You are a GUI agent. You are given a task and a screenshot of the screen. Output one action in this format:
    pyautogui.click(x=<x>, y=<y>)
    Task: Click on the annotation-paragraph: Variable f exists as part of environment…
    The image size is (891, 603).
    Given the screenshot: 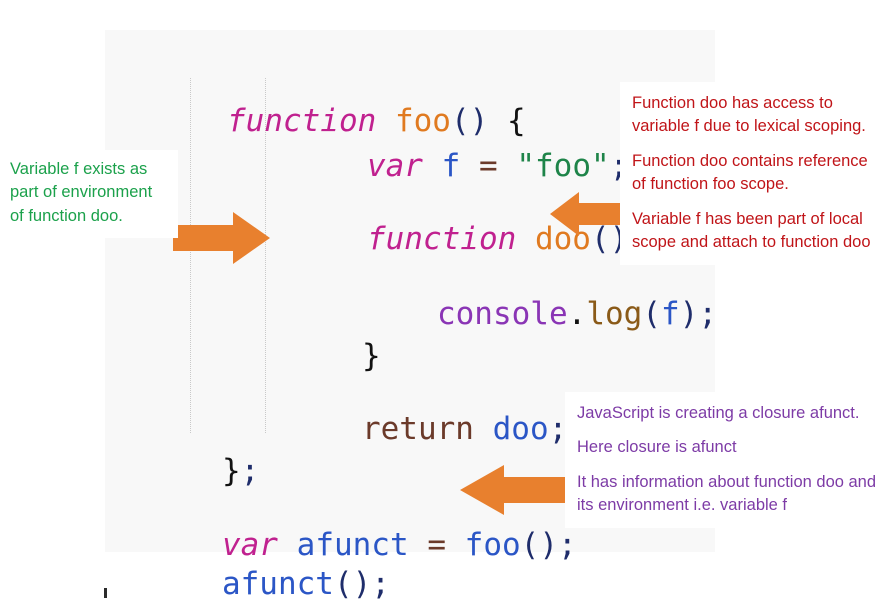 What is the action you would take?
    pyautogui.click(x=81, y=192)
    